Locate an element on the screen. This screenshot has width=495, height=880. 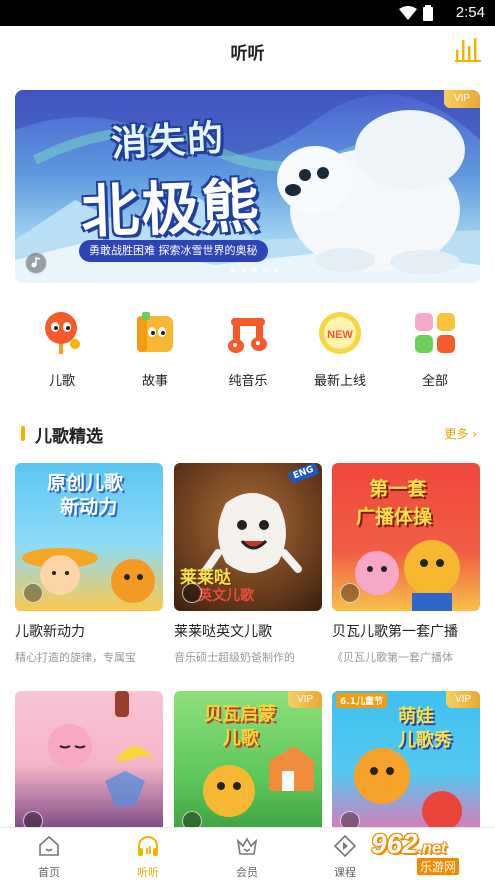
album-card: 第一套 广播体操 贝瓦儿歌第一套广播 《贝瓦儿歌第一套广播体 is located at coordinates (406, 564).